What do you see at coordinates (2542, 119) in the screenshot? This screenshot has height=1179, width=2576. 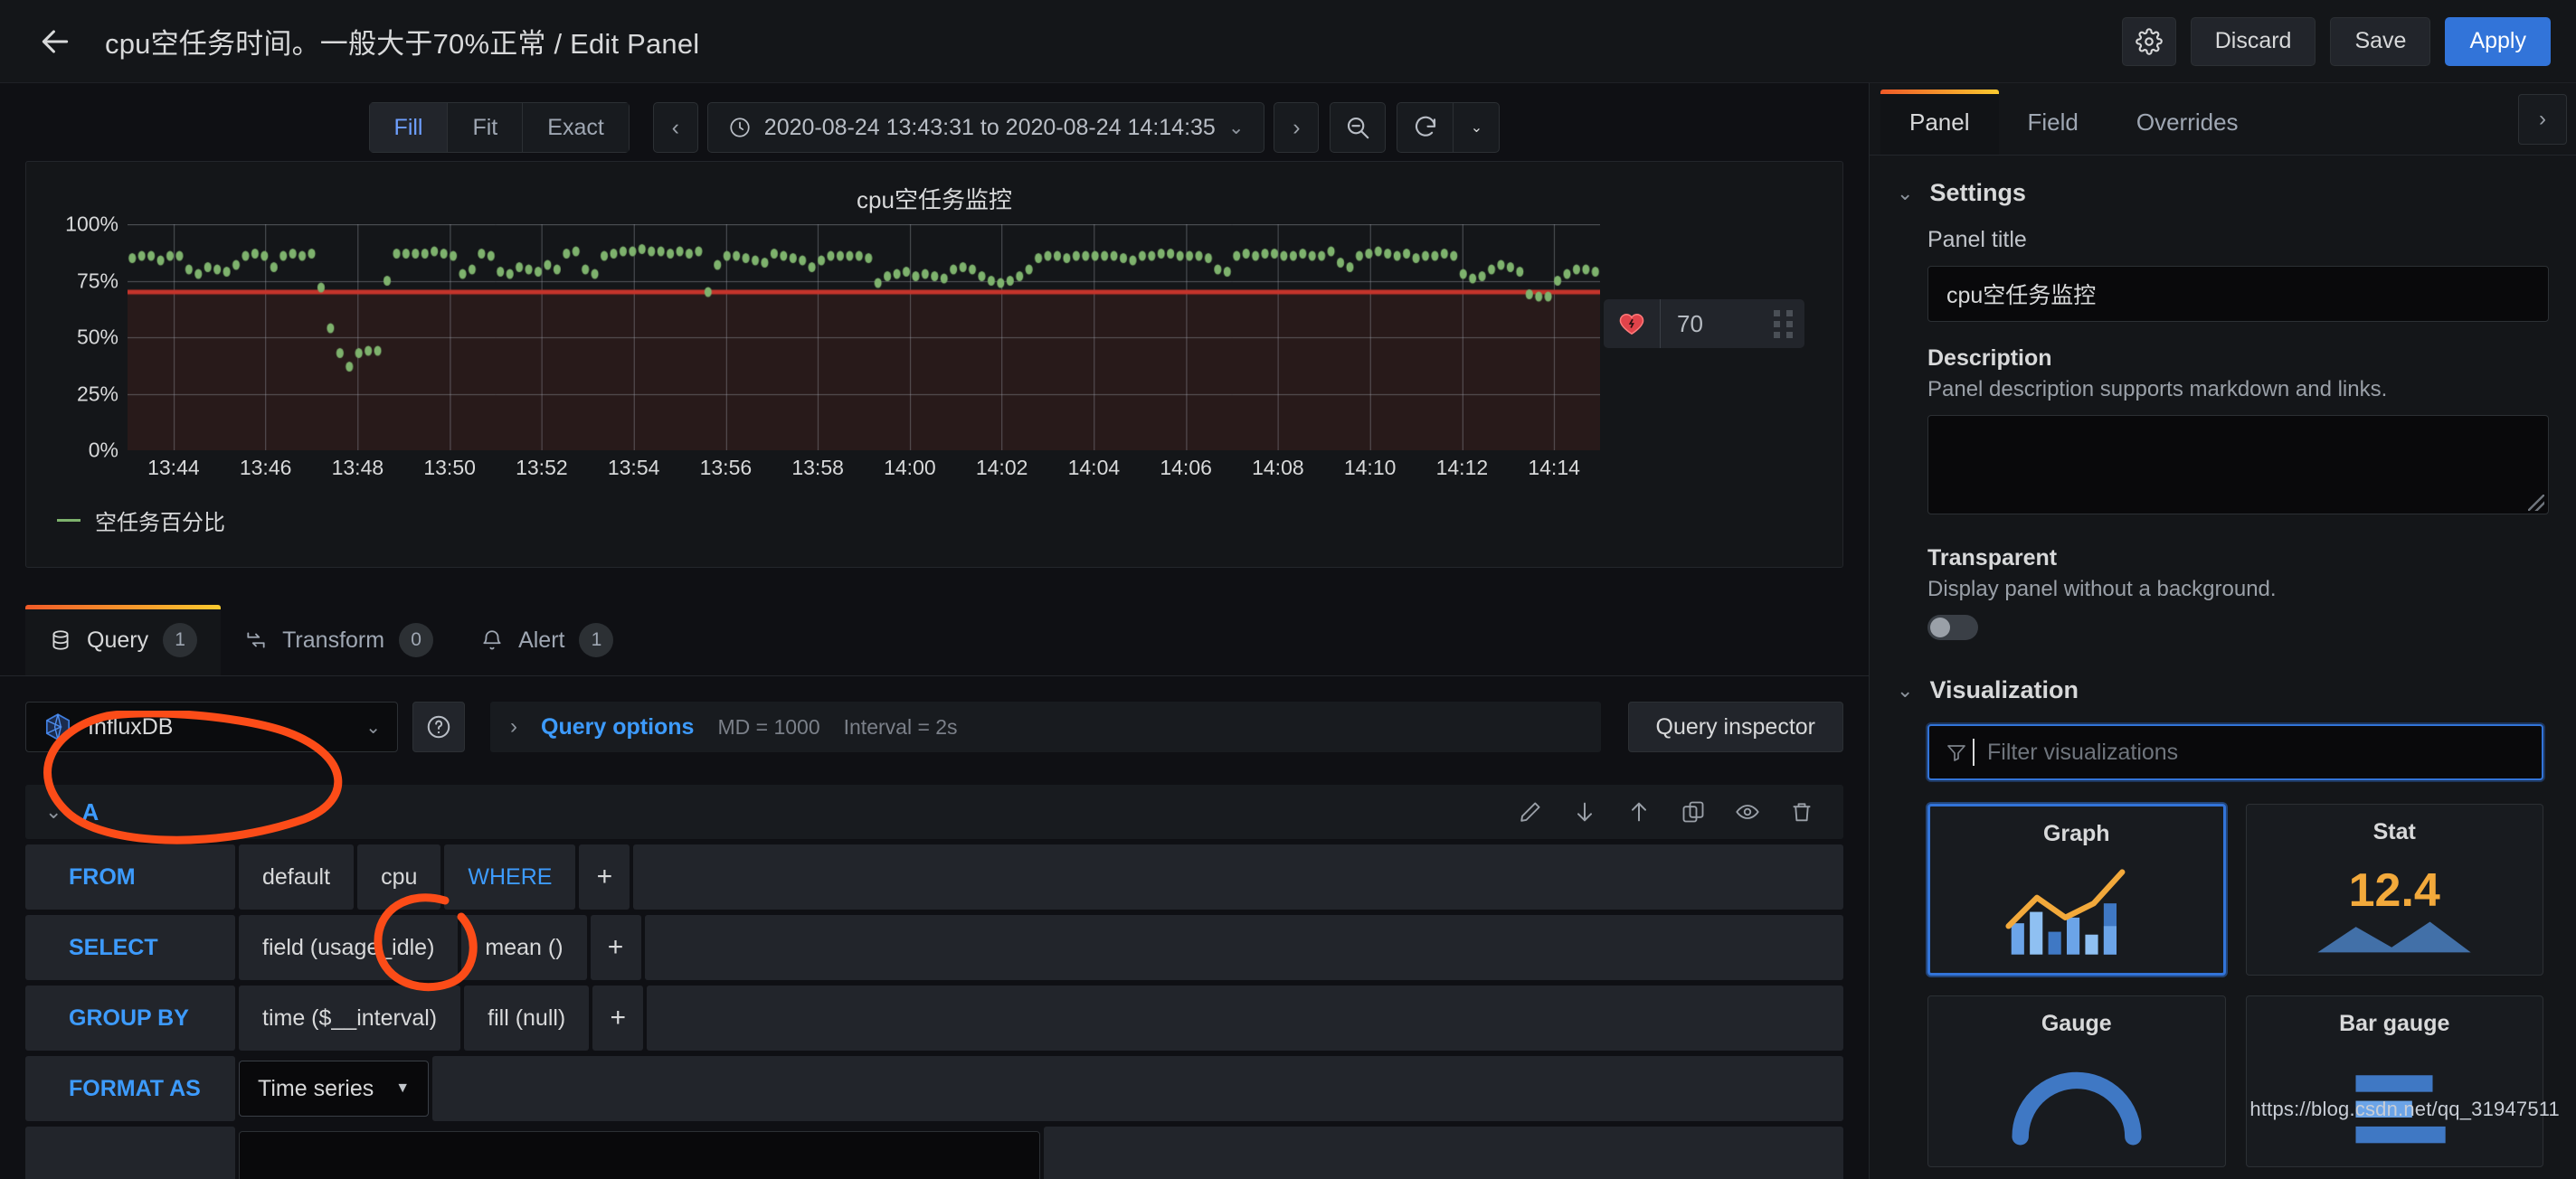 I see `expand-options-pane-button: ›` at bounding box center [2542, 119].